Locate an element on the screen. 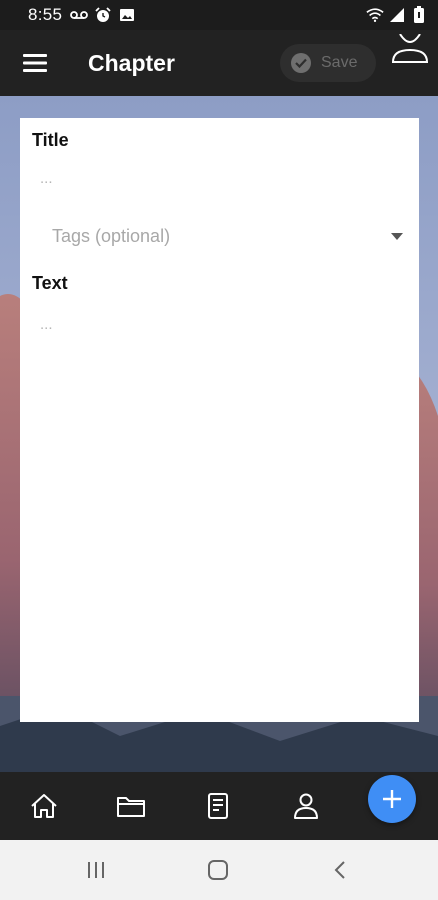  signal-icon is located at coordinates (397, 15).